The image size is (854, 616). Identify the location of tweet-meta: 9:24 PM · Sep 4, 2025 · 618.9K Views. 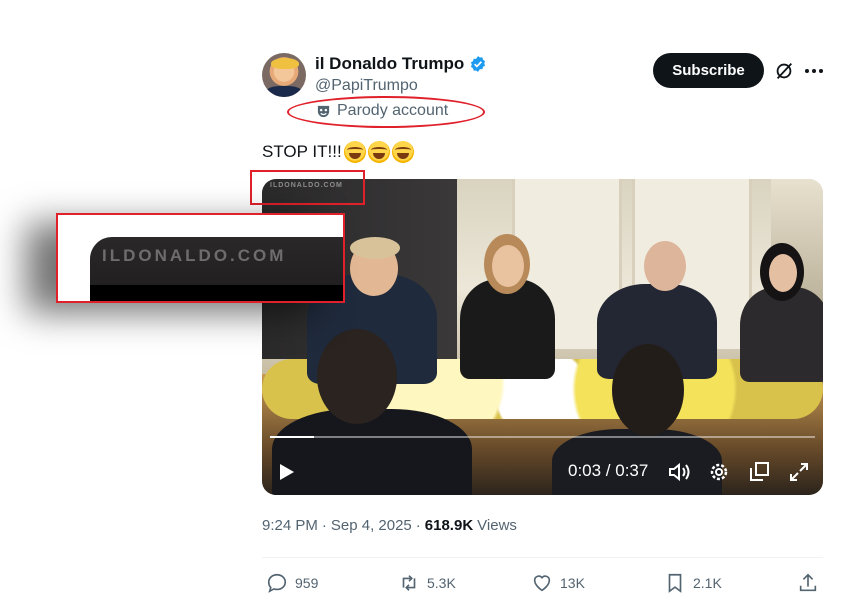
(389, 525).